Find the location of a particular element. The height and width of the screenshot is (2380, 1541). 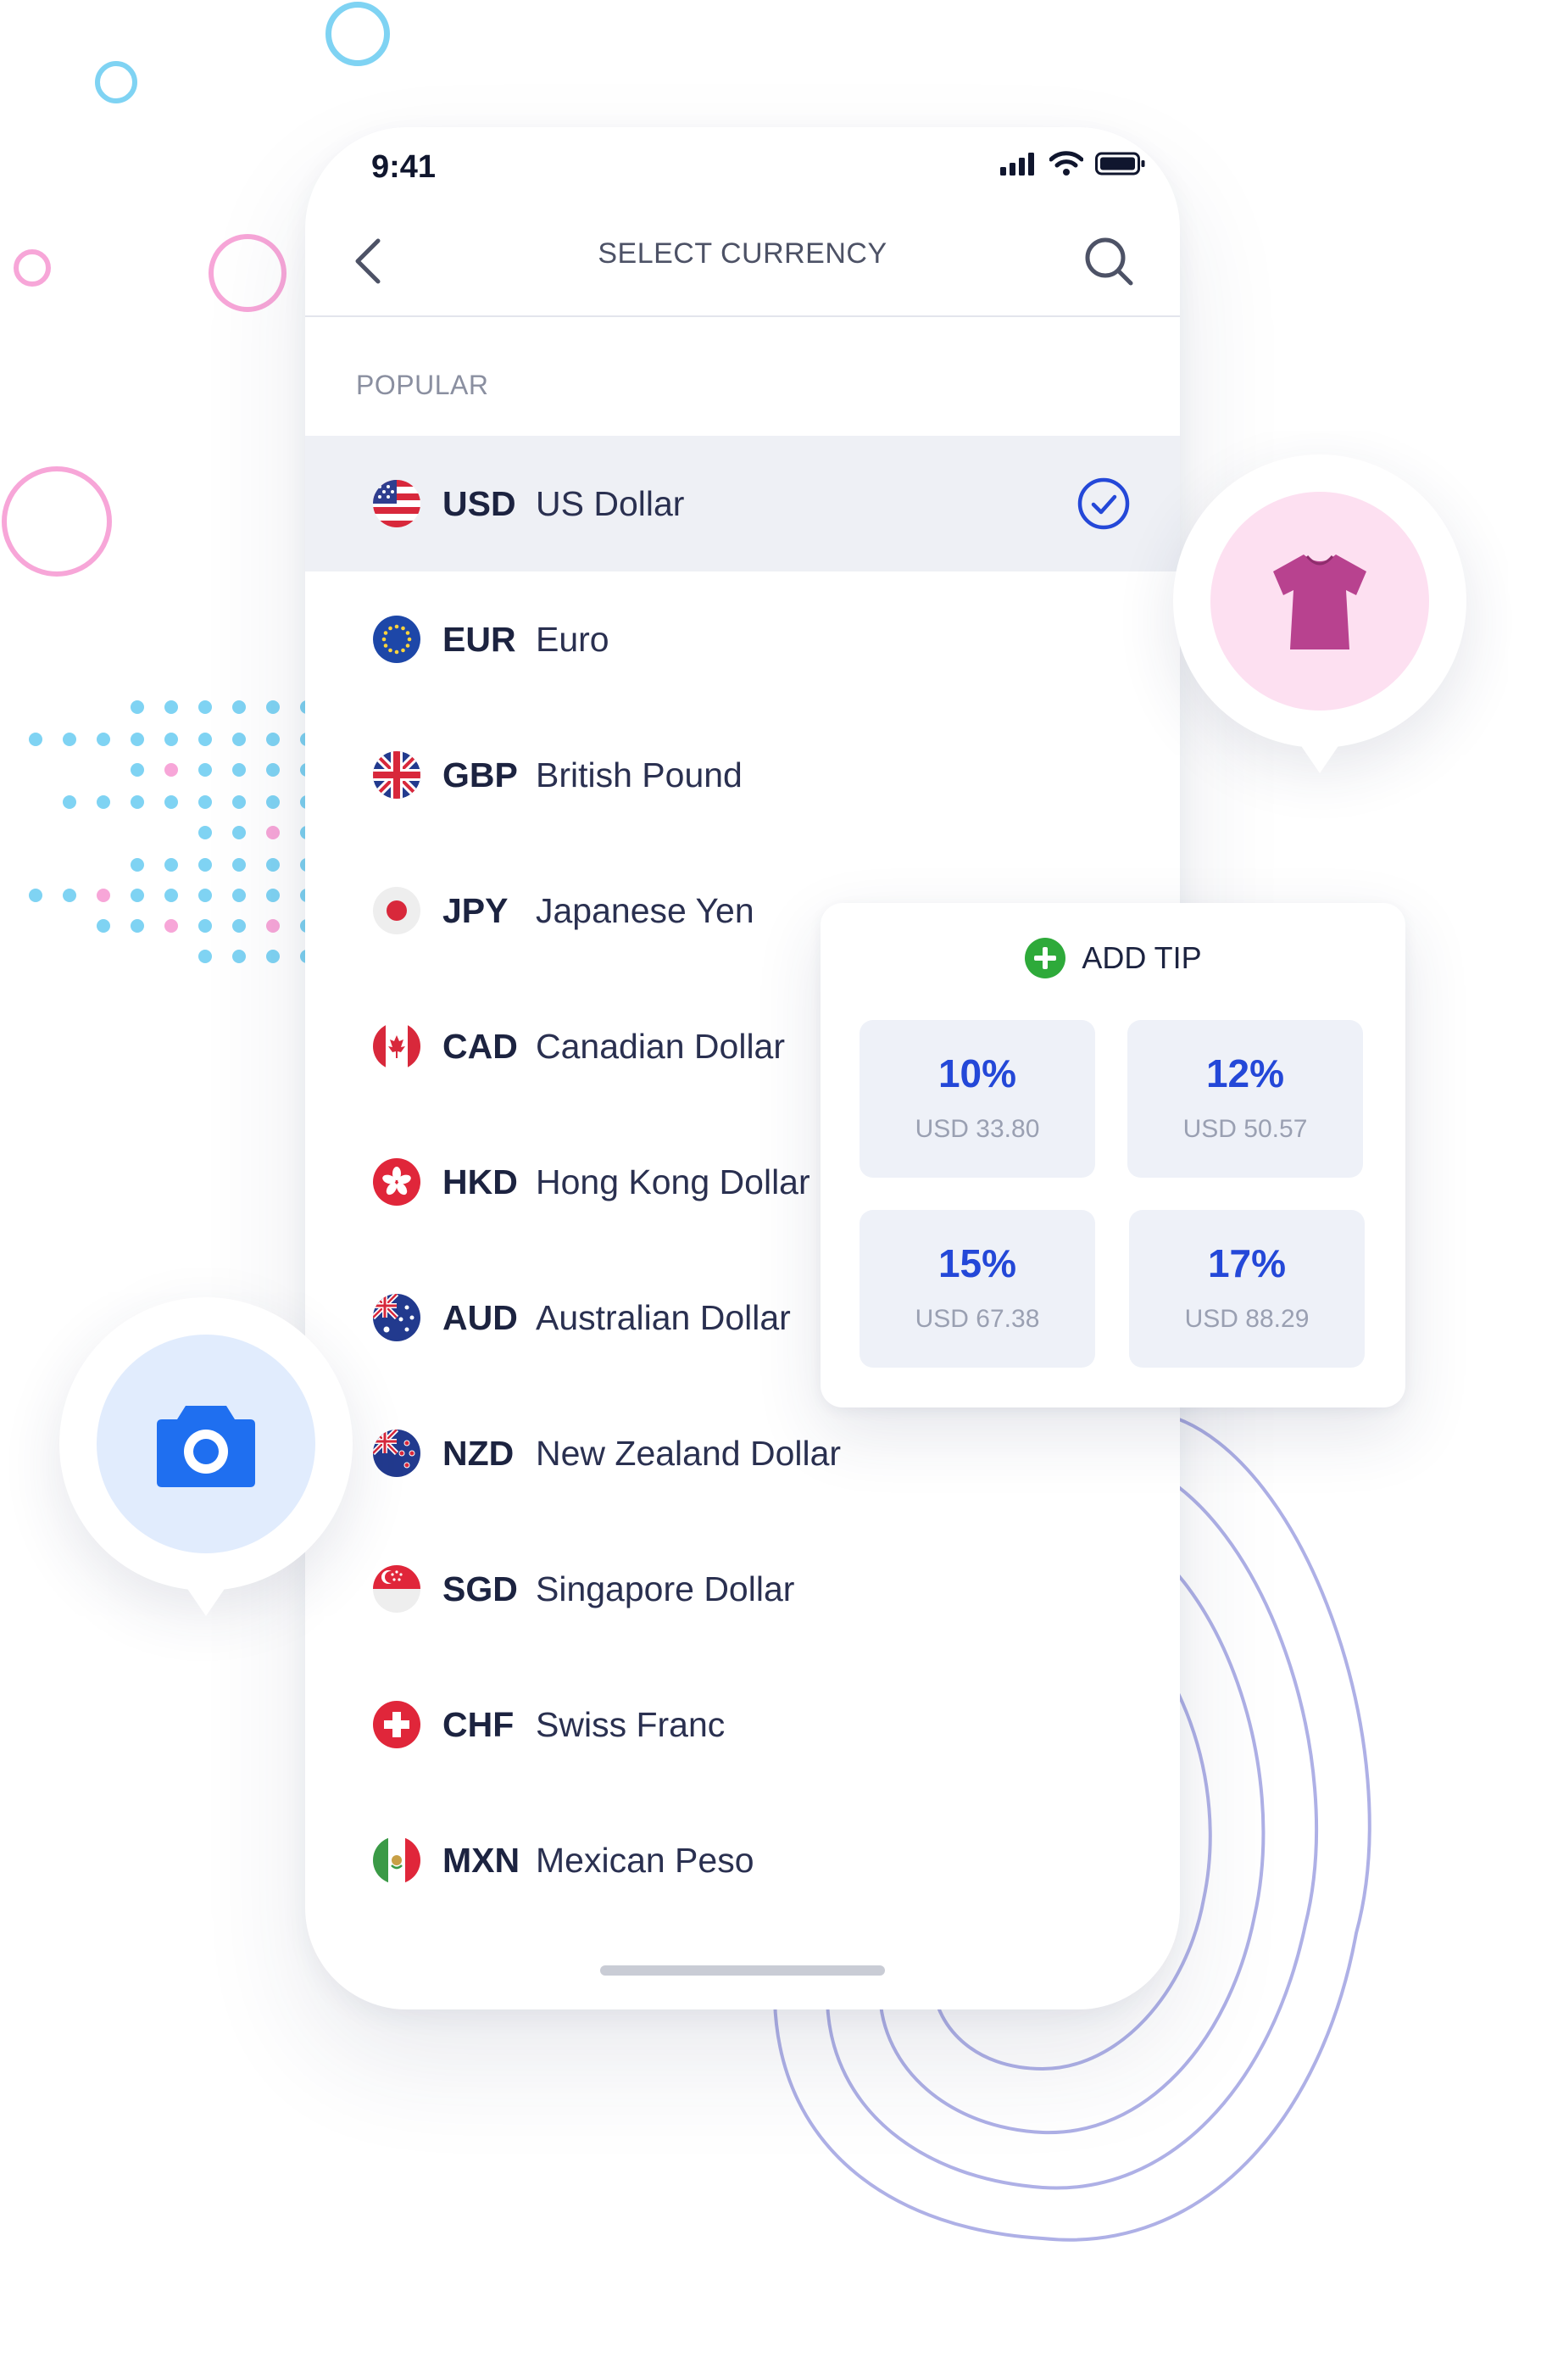

currency-name: New Zealand Dollar is located at coordinates (689, 1453).